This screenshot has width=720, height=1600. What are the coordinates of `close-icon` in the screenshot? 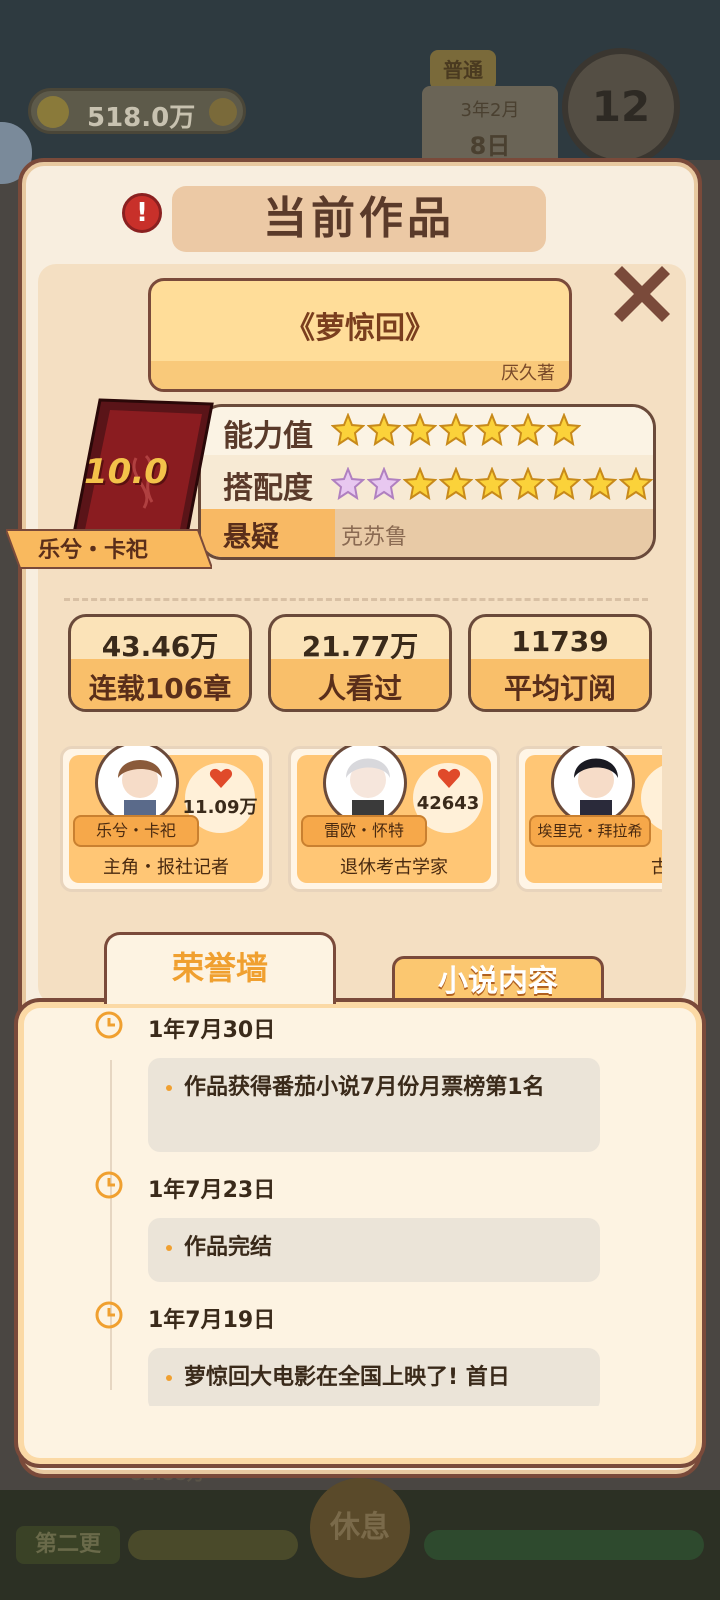 It's located at (642, 294).